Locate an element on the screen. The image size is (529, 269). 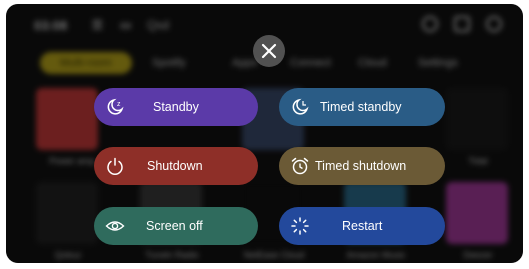
close-button is located at coordinates (269, 51).